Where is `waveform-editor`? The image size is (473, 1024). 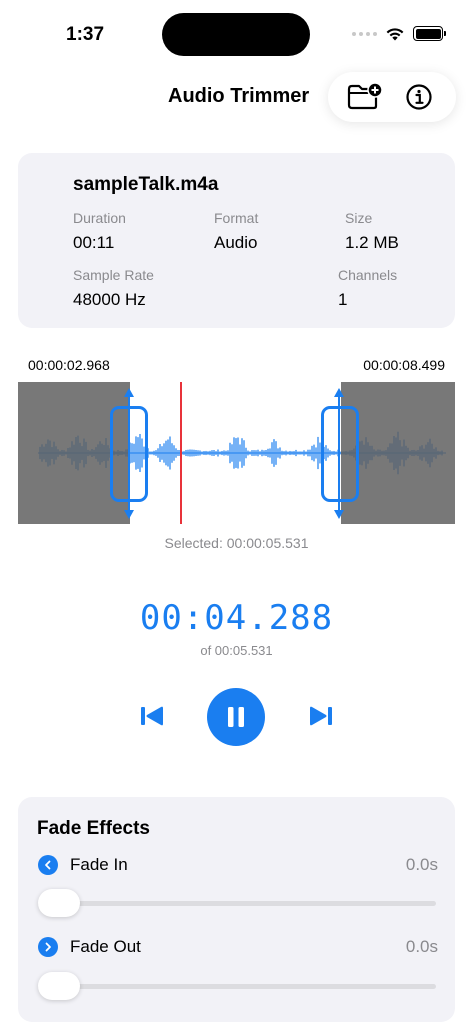 waveform-editor is located at coordinates (236, 453).